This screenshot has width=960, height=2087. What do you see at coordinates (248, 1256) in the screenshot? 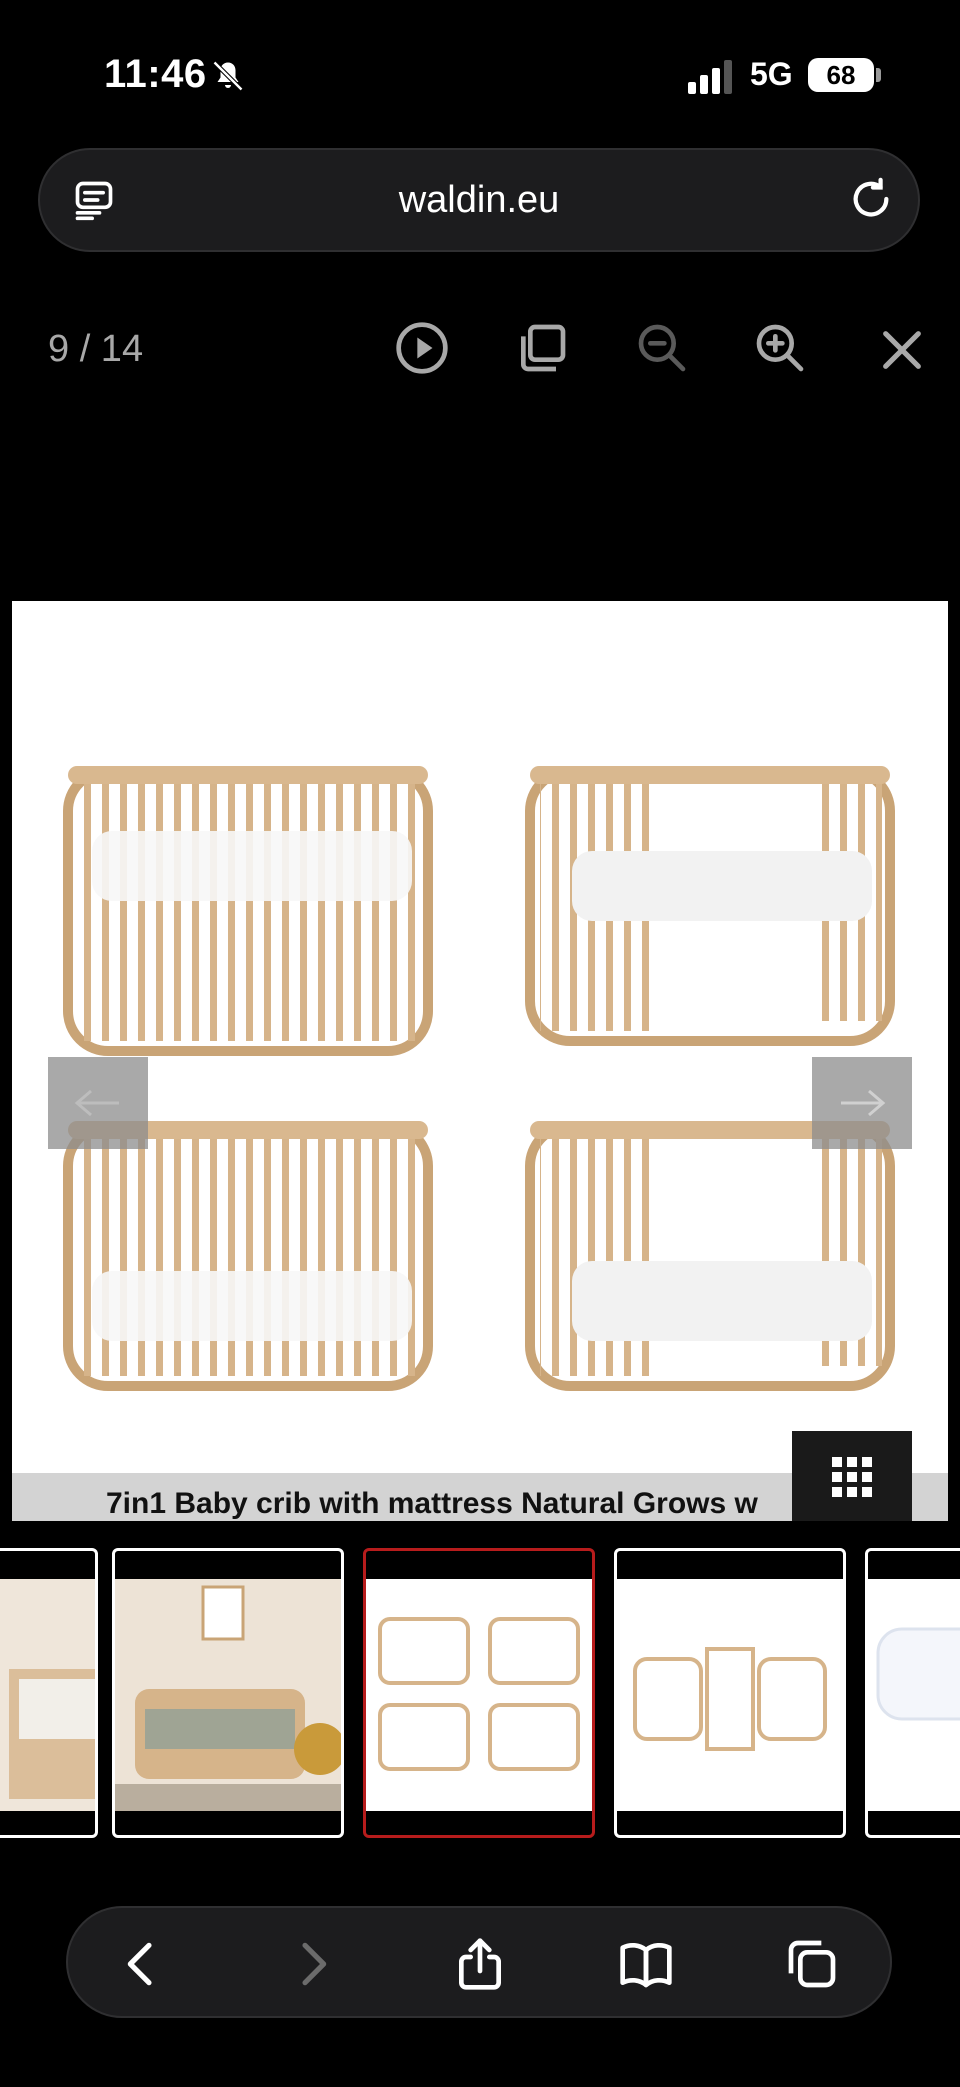
I see `crib-bottom-left` at bounding box center [248, 1256].